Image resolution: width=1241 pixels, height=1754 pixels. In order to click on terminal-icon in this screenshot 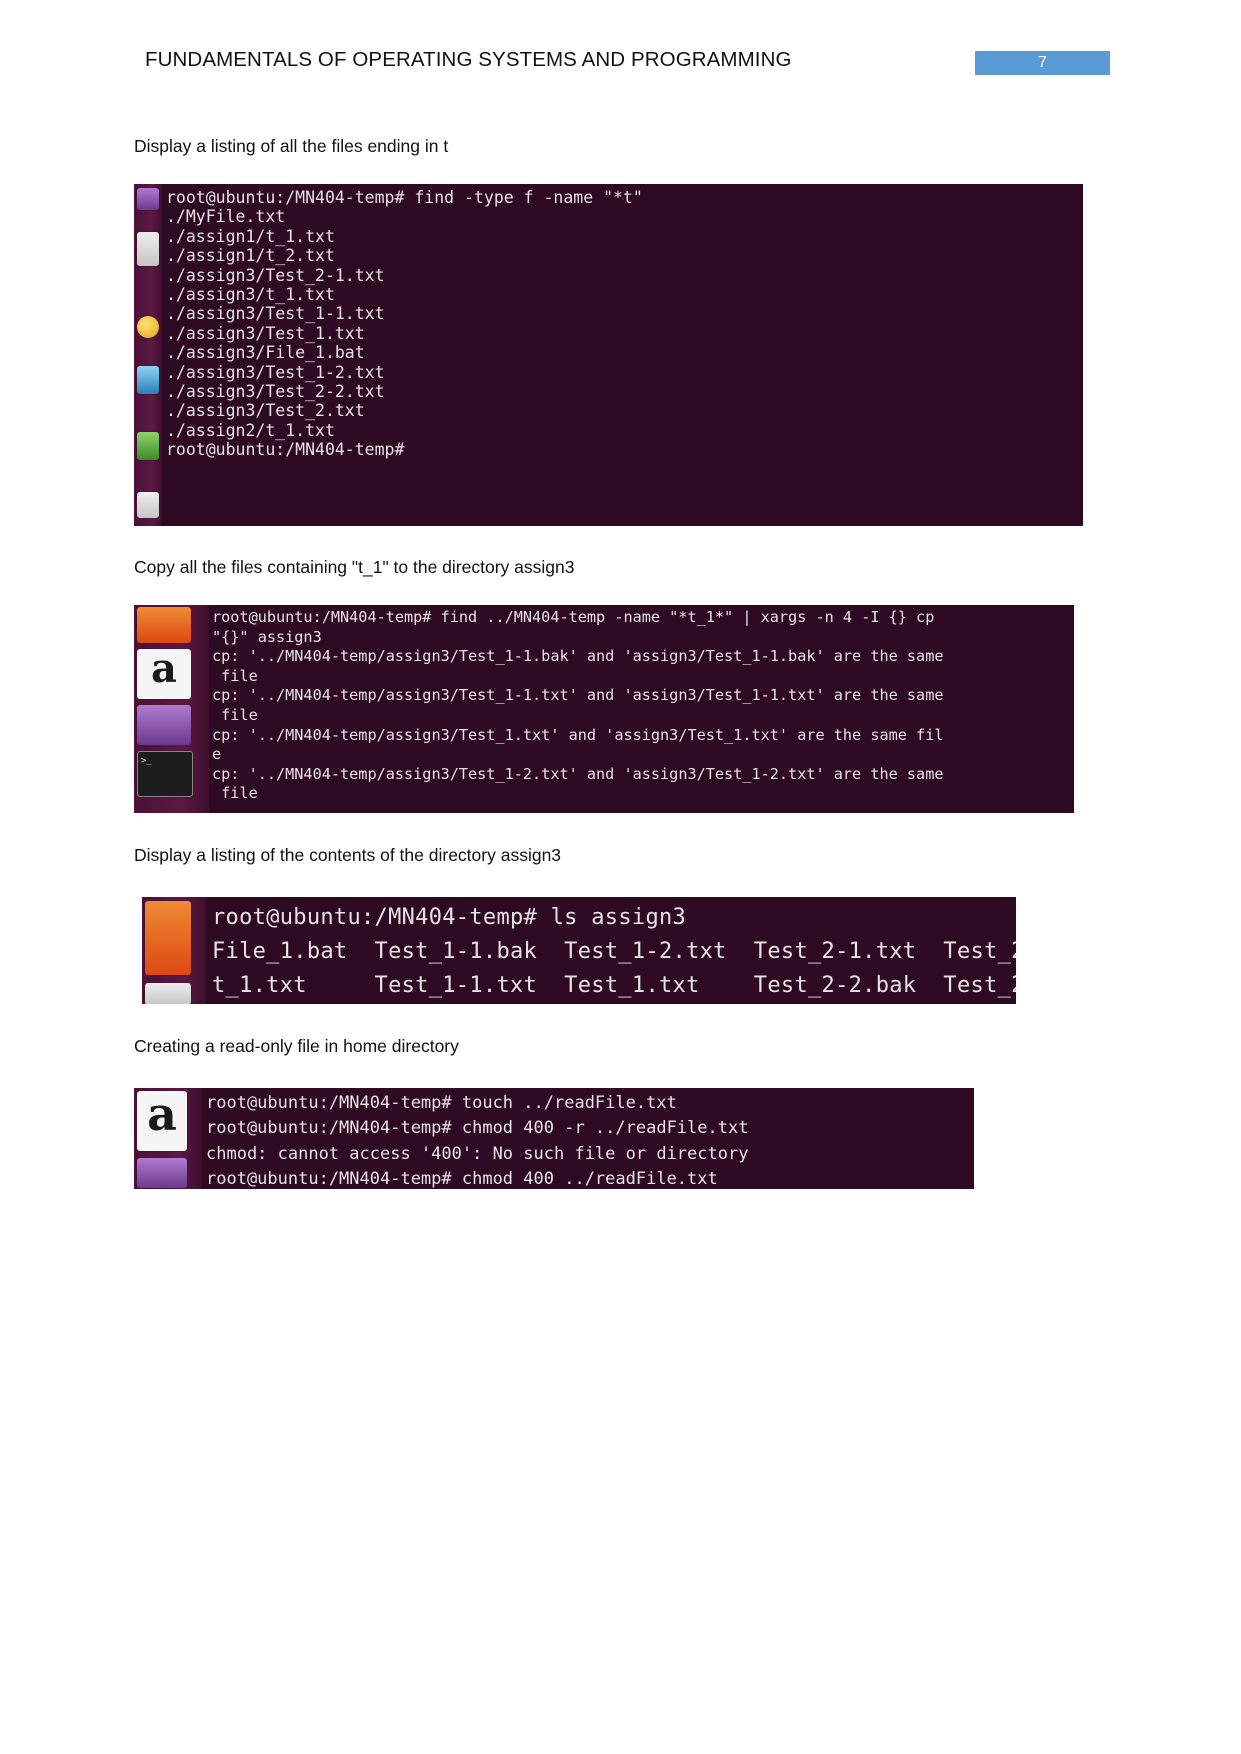, I will do `click(165, 774)`.